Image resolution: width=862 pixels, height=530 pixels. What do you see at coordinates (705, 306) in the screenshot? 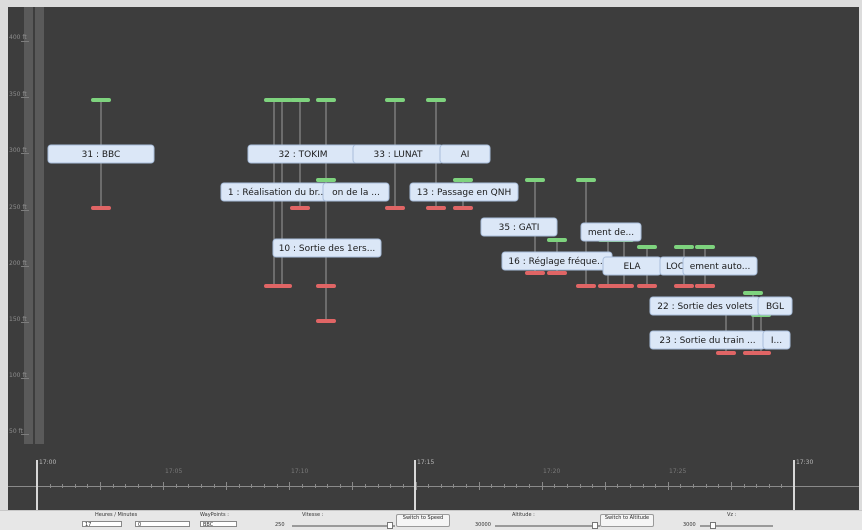
I see `waypoint-label-box: 22 : Sortie des volets` at bounding box center [705, 306].